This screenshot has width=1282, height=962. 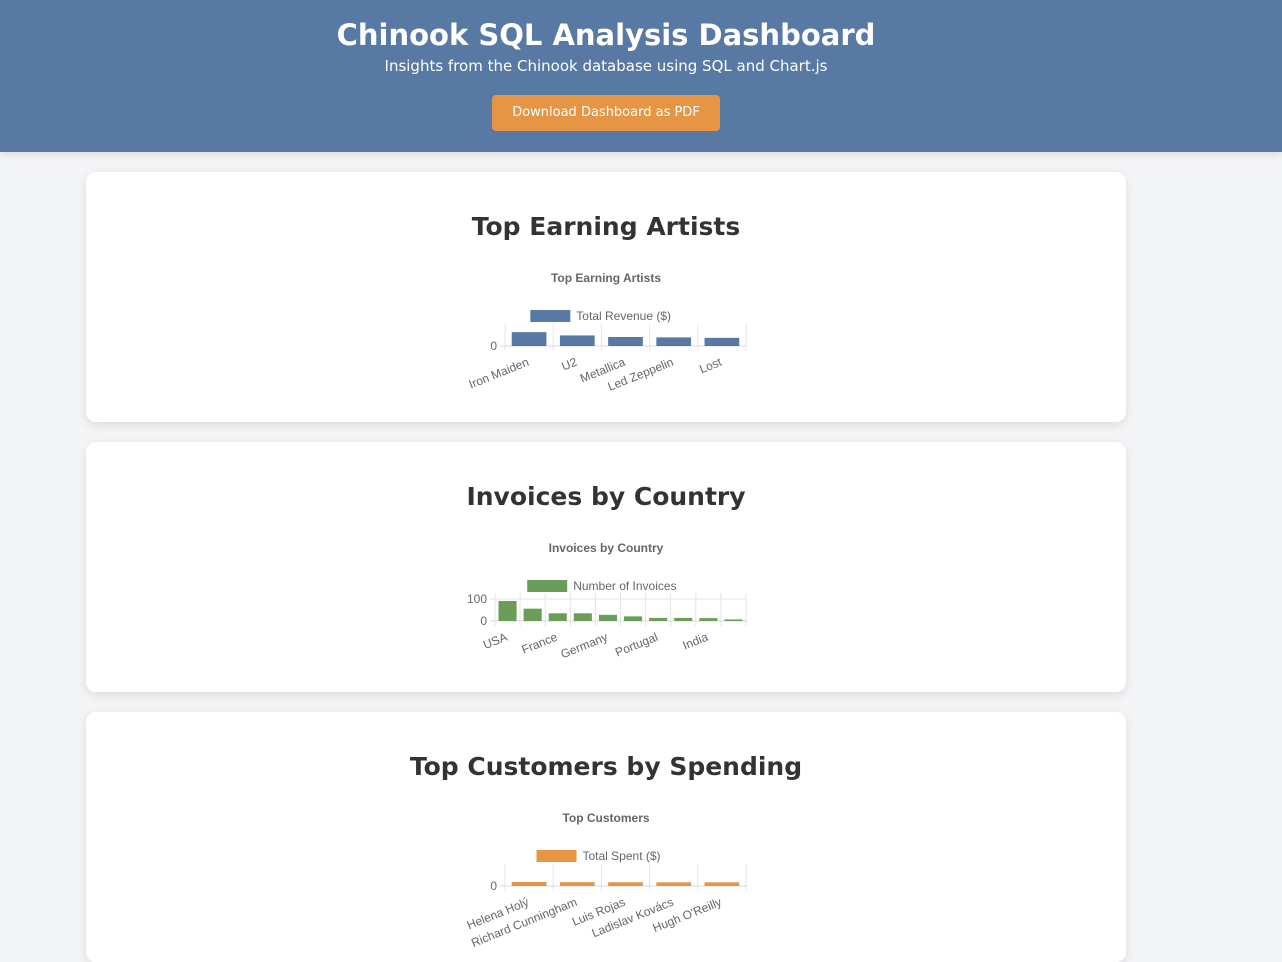 I want to click on chart-title: Invoices by Country, so click(x=606, y=548).